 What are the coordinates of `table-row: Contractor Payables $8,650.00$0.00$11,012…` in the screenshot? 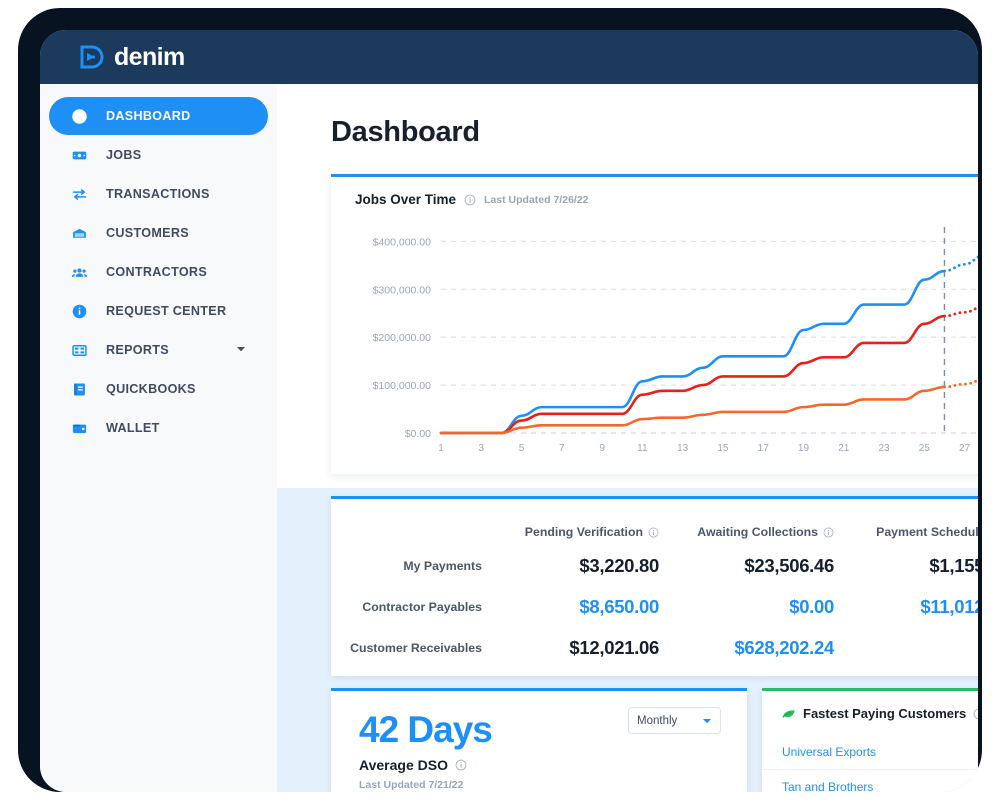 It's located at (654, 606).